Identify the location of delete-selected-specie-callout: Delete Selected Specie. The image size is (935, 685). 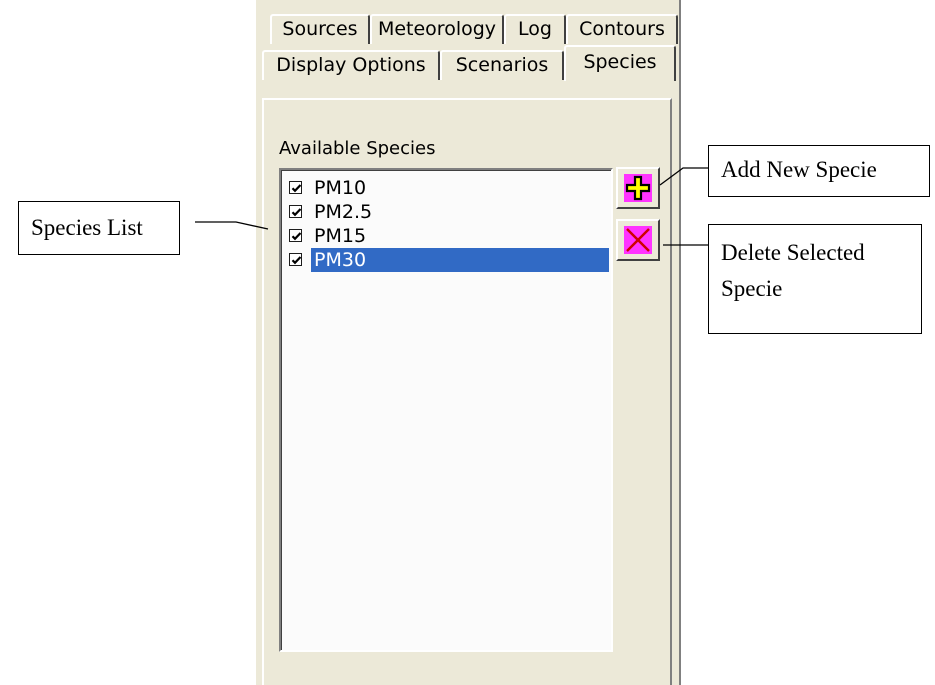
(815, 279).